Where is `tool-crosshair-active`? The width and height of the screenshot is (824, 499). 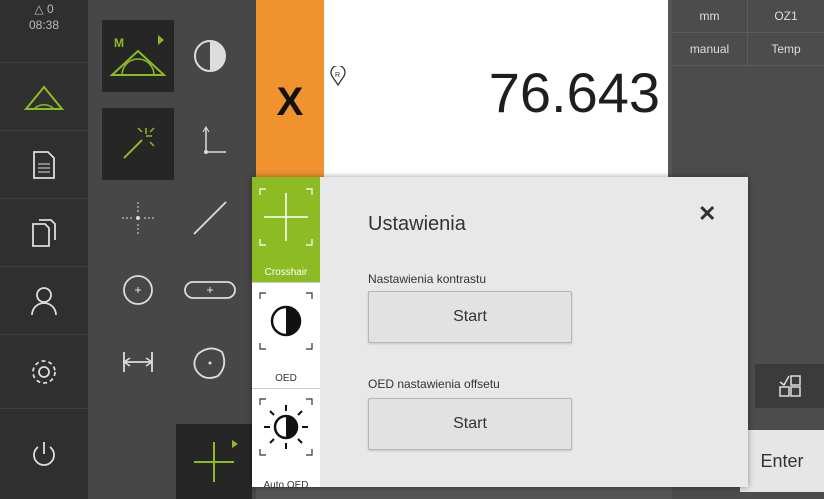
tool-crosshair-active is located at coordinates (214, 461).